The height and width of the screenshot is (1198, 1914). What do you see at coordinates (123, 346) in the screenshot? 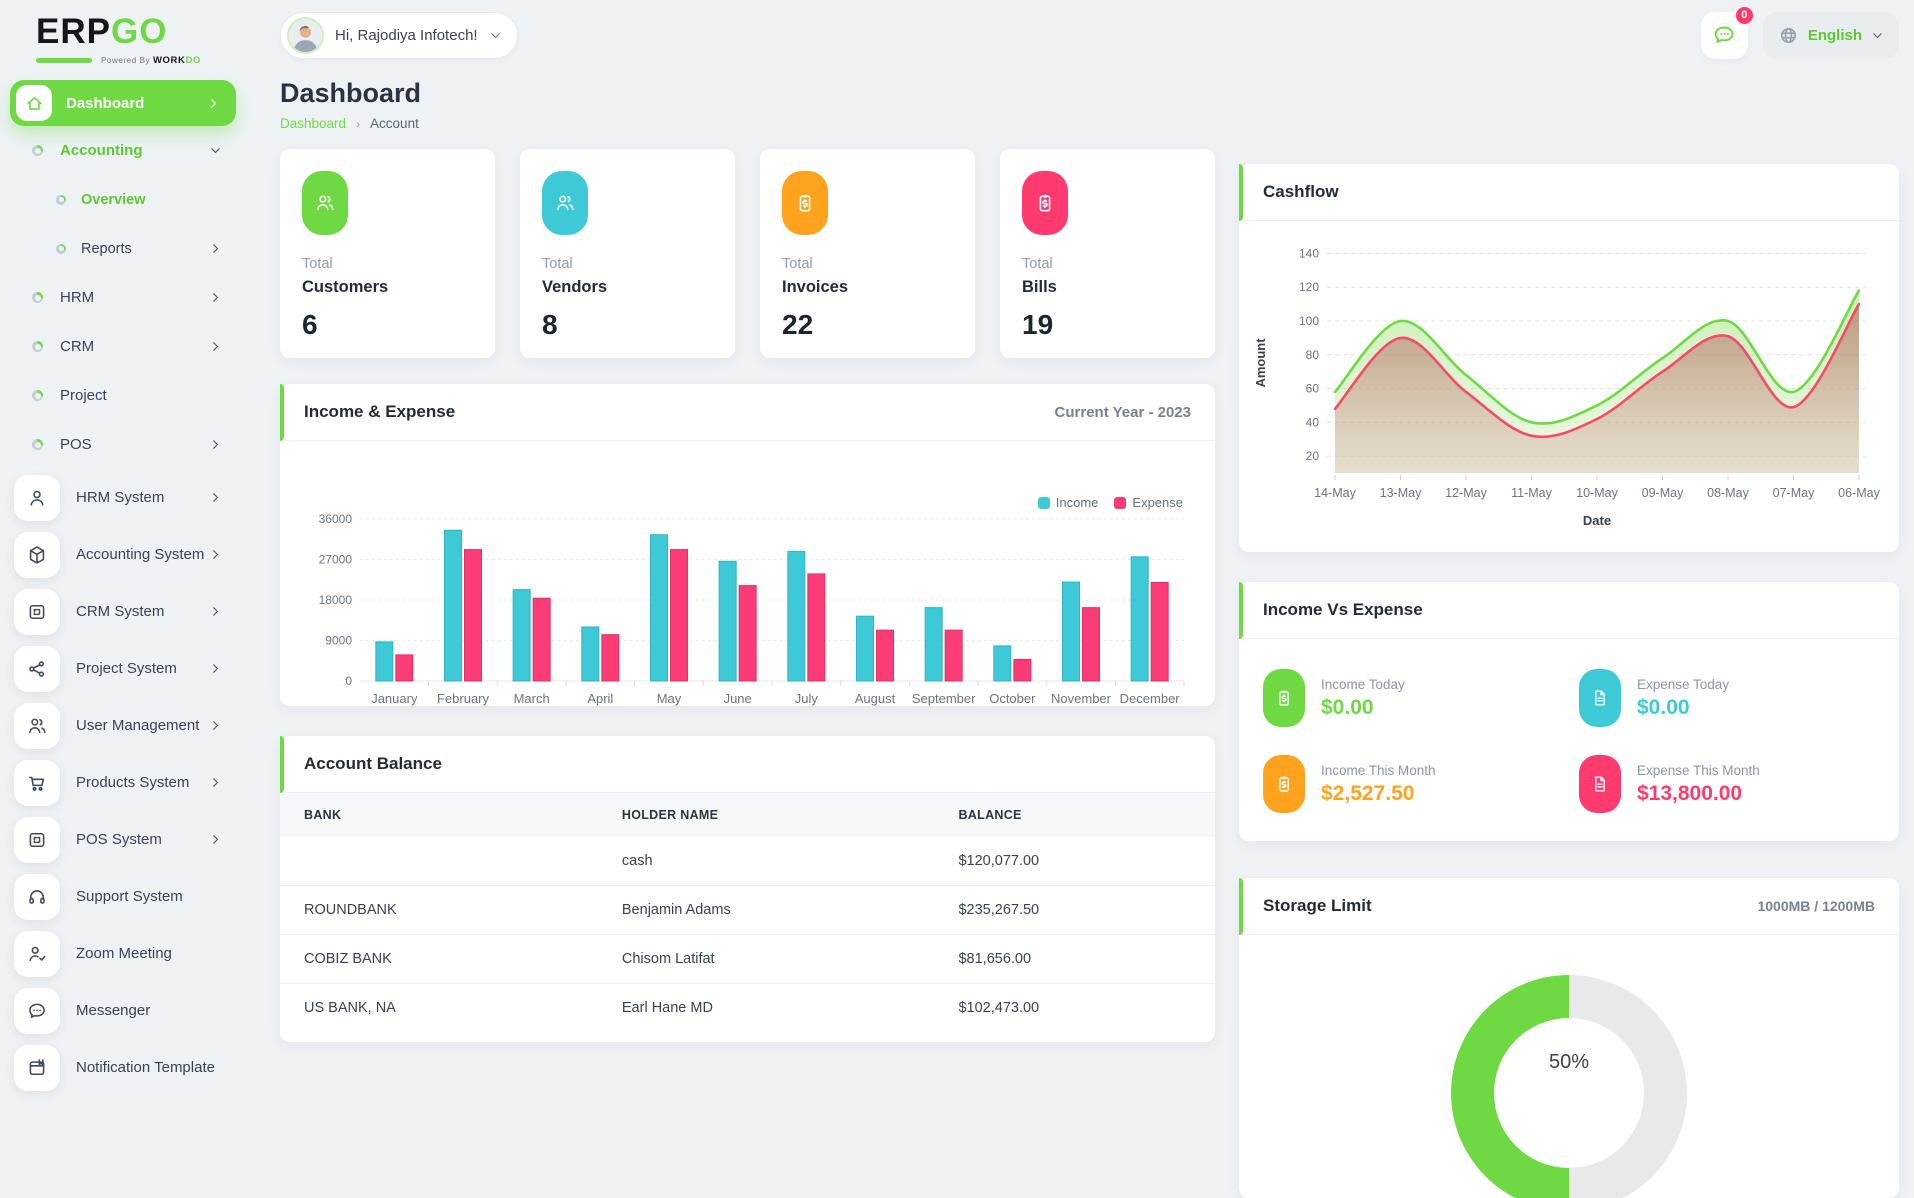
I see `sidebar-item-crm: CRM` at bounding box center [123, 346].